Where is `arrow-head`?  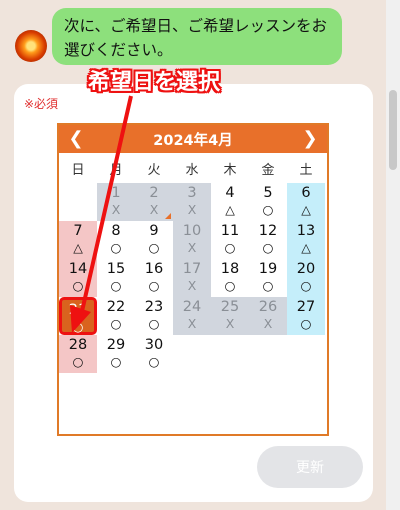
arrow-head is located at coordinates (80, 319).